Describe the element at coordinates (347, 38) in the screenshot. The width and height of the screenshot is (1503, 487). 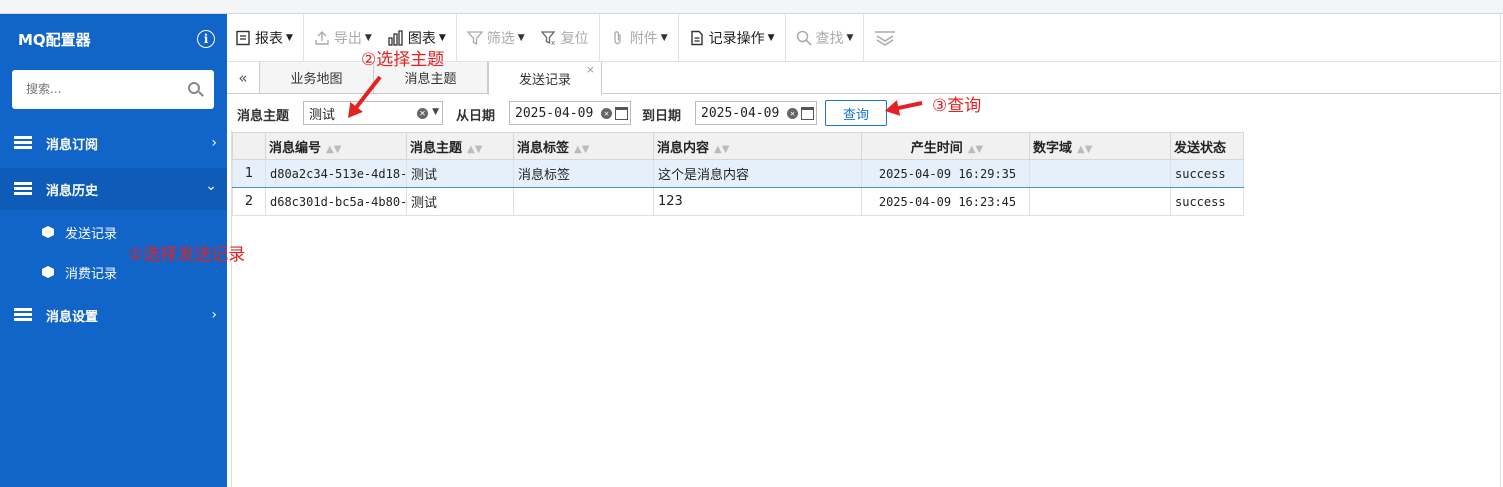
I see `export-label: 导出` at that location.